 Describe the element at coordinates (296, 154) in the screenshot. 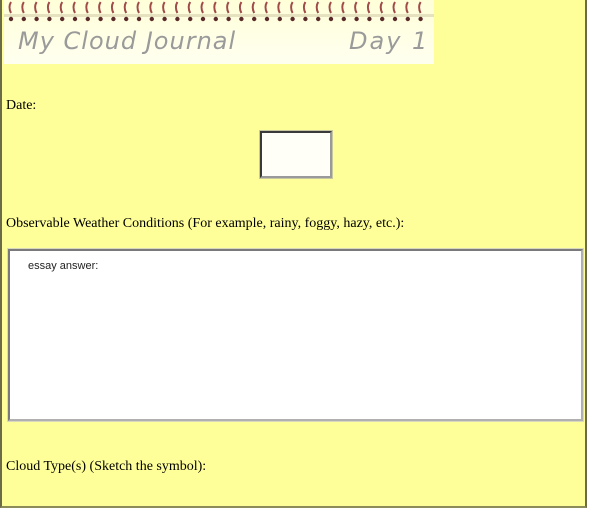

I see `date-input` at that location.